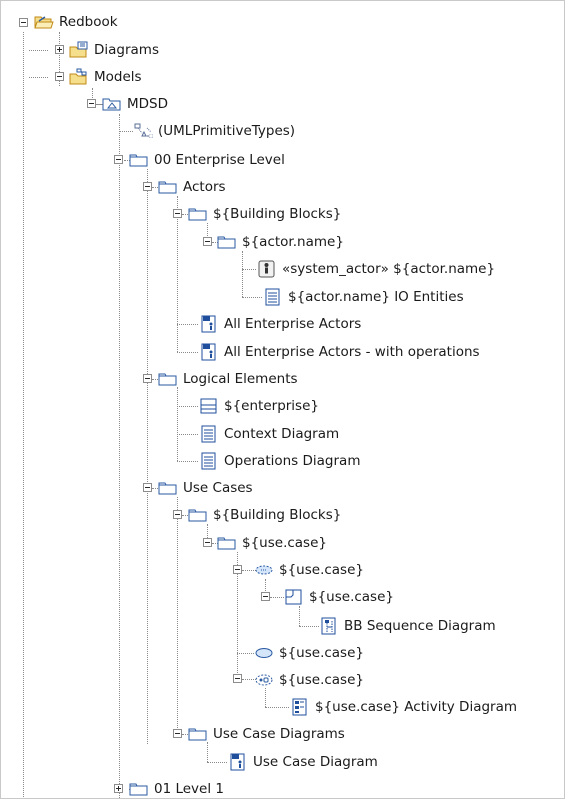 The image size is (565, 799). Describe the element at coordinates (147, 186) in the screenshot. I see `collapse-toggle-actors` at that location.